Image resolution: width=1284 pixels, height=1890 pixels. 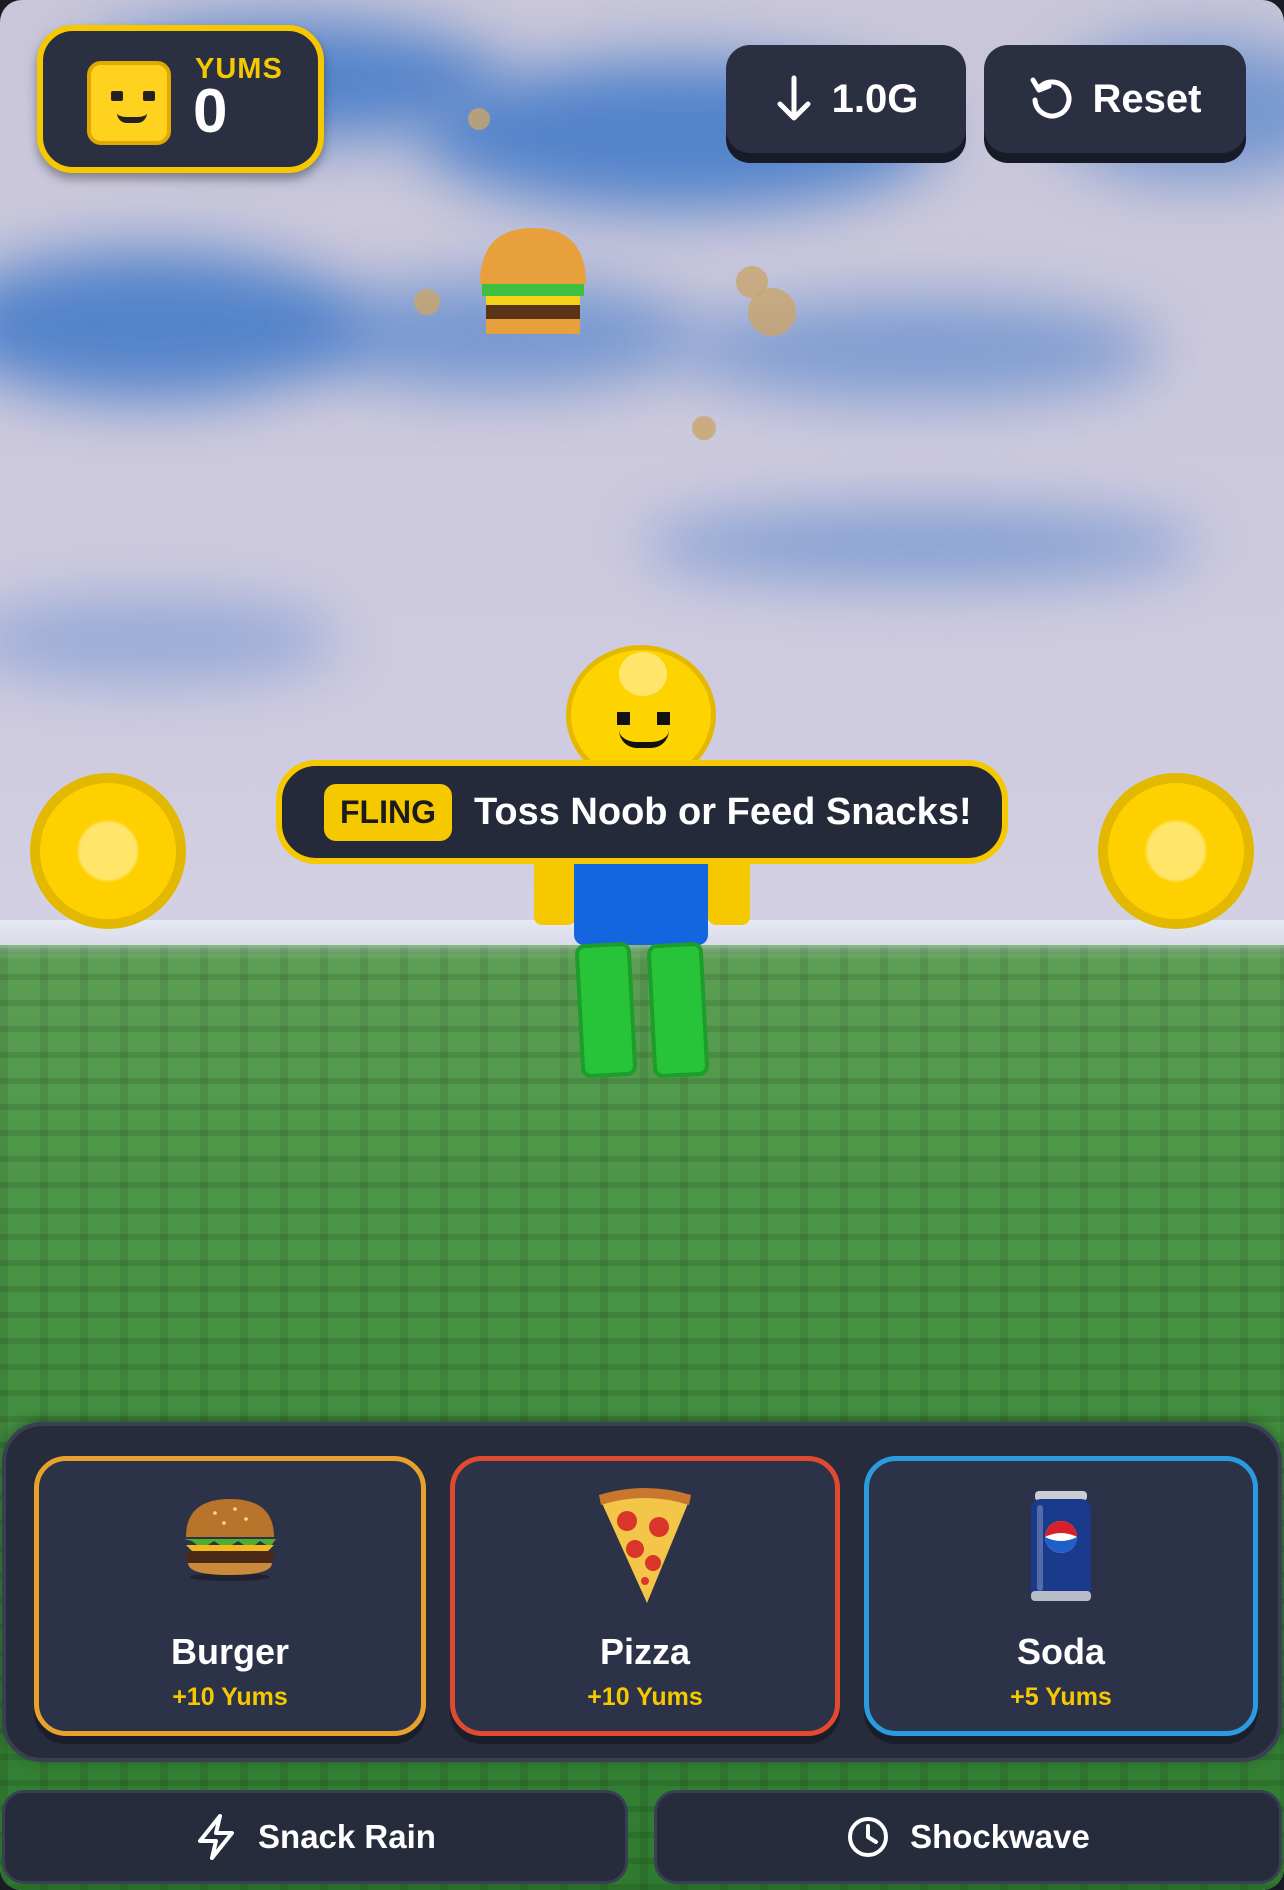 What do you see at coordinates (606, 1010) in the screenshot?
I see `noob-left-leg` at bounding box center [606, 1010].